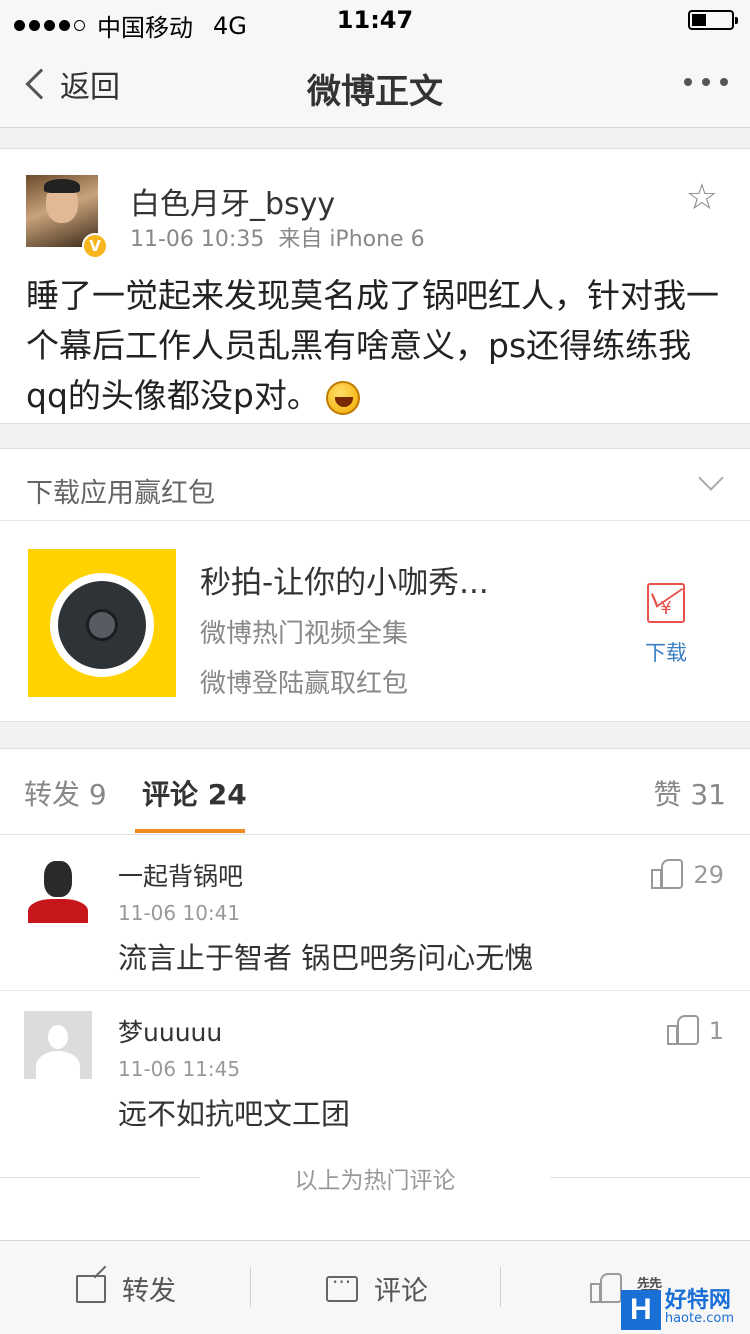  What do you see at coordinates (713, 20) in the screenshot?
I see `battery-icon` at bounding box center [713, 20].